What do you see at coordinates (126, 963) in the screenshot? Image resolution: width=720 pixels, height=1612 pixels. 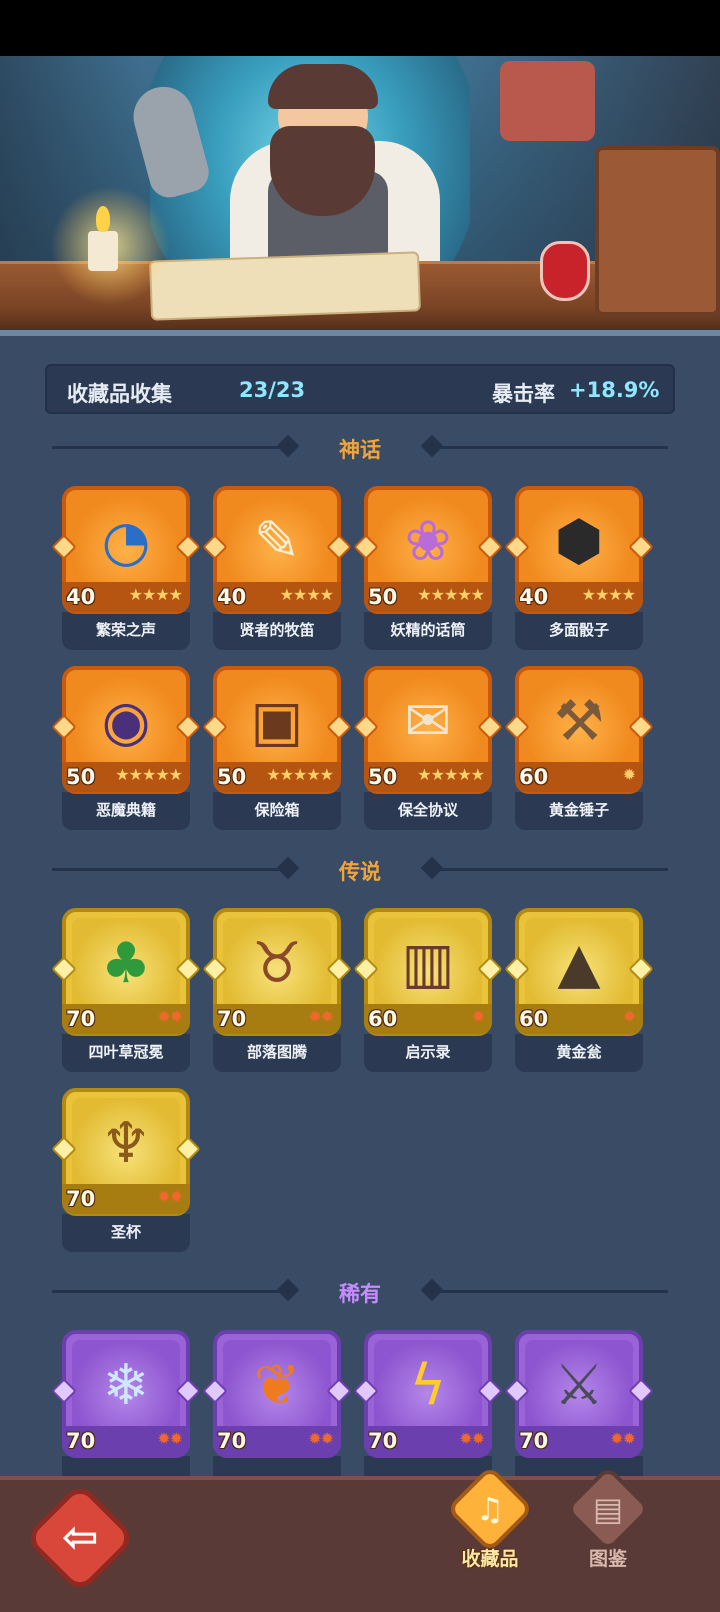 I see `clover-crown-icon: ♣` at bounding box center [126, 963].